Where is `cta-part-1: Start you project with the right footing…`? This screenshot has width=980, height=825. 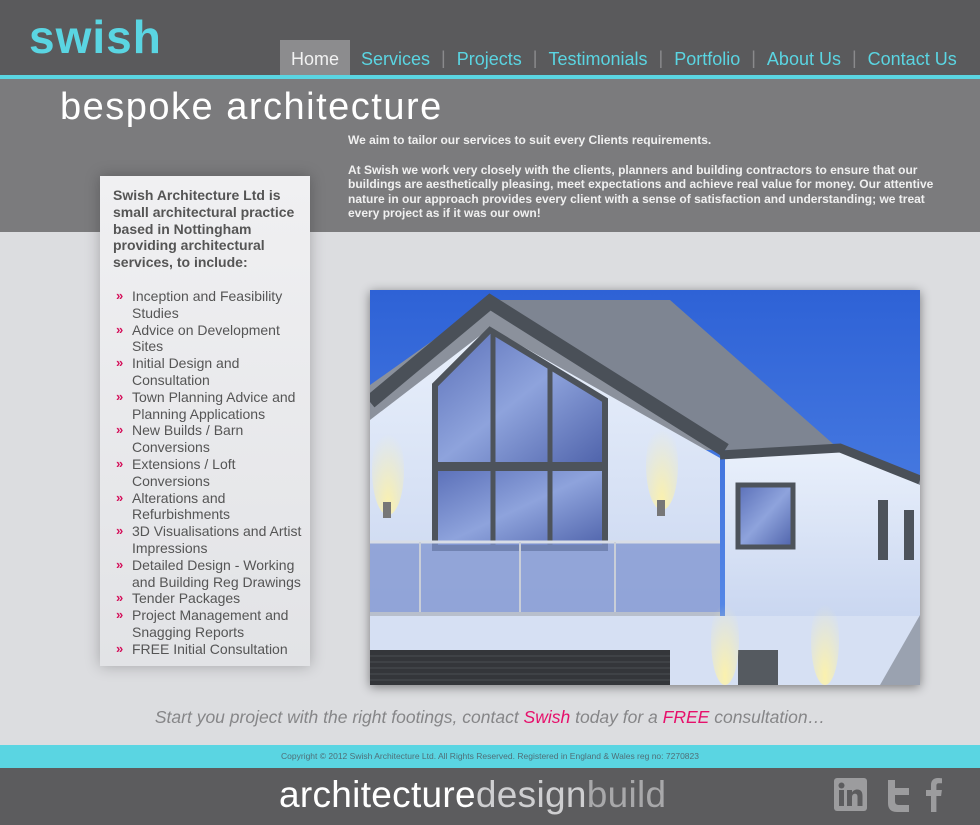
cta-part-1: Start you project with the right footing… is located at coordinates (339, 717).